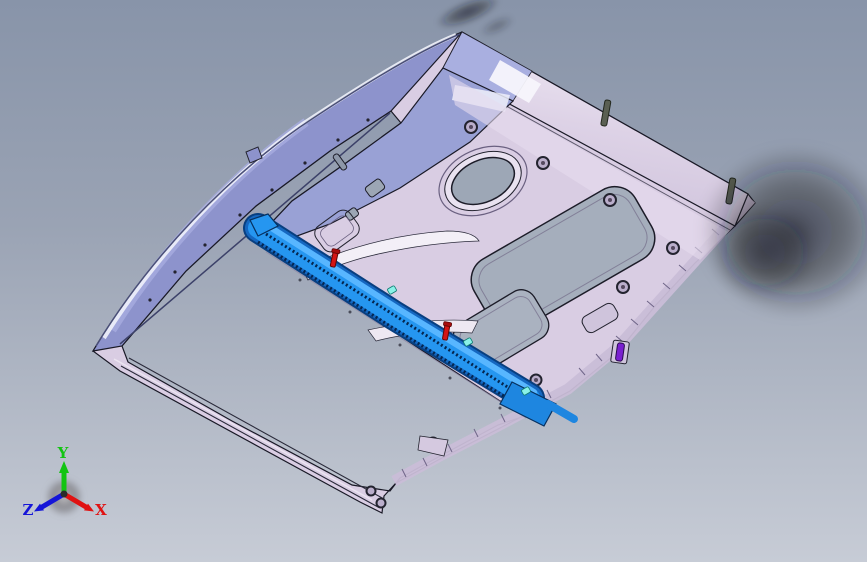 The width and height of the screenshot is (867, 562). Describe the element at coordinates (63, 453) in the screenshot. I see `axis-y-label: Y` at that location.